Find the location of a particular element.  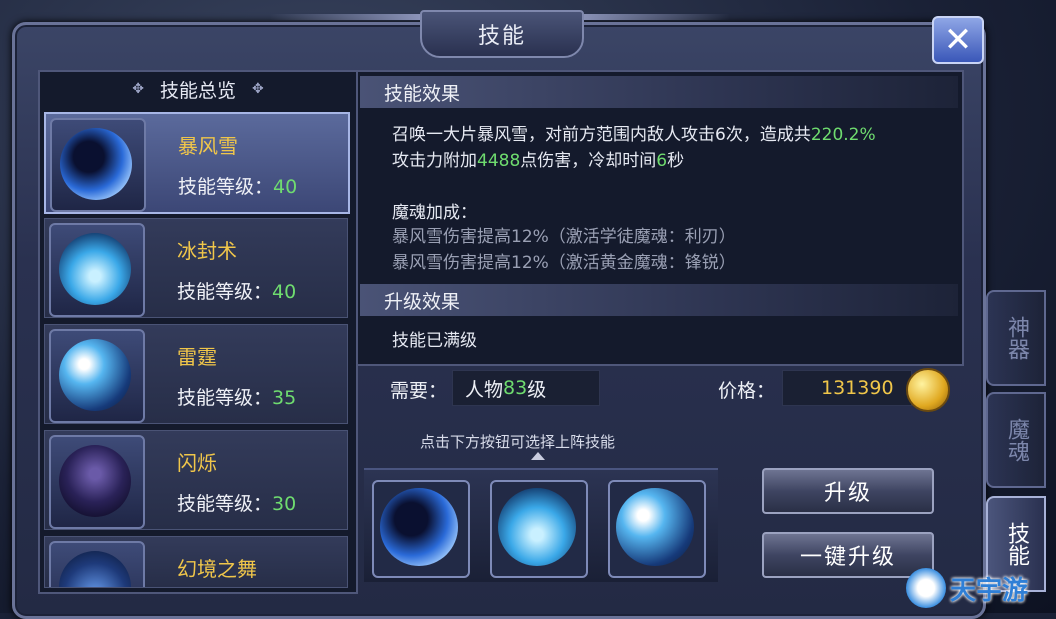

gold-coin-icon is located at coordinates (928, 390).